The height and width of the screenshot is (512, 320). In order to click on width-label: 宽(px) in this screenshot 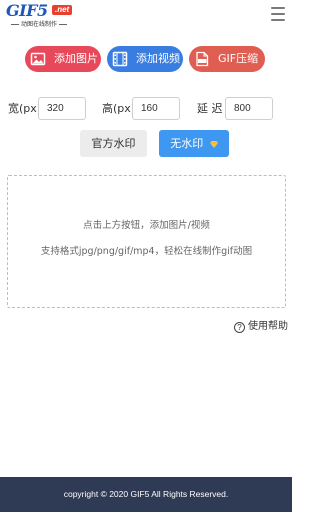, I will do `click(25, 108)`.